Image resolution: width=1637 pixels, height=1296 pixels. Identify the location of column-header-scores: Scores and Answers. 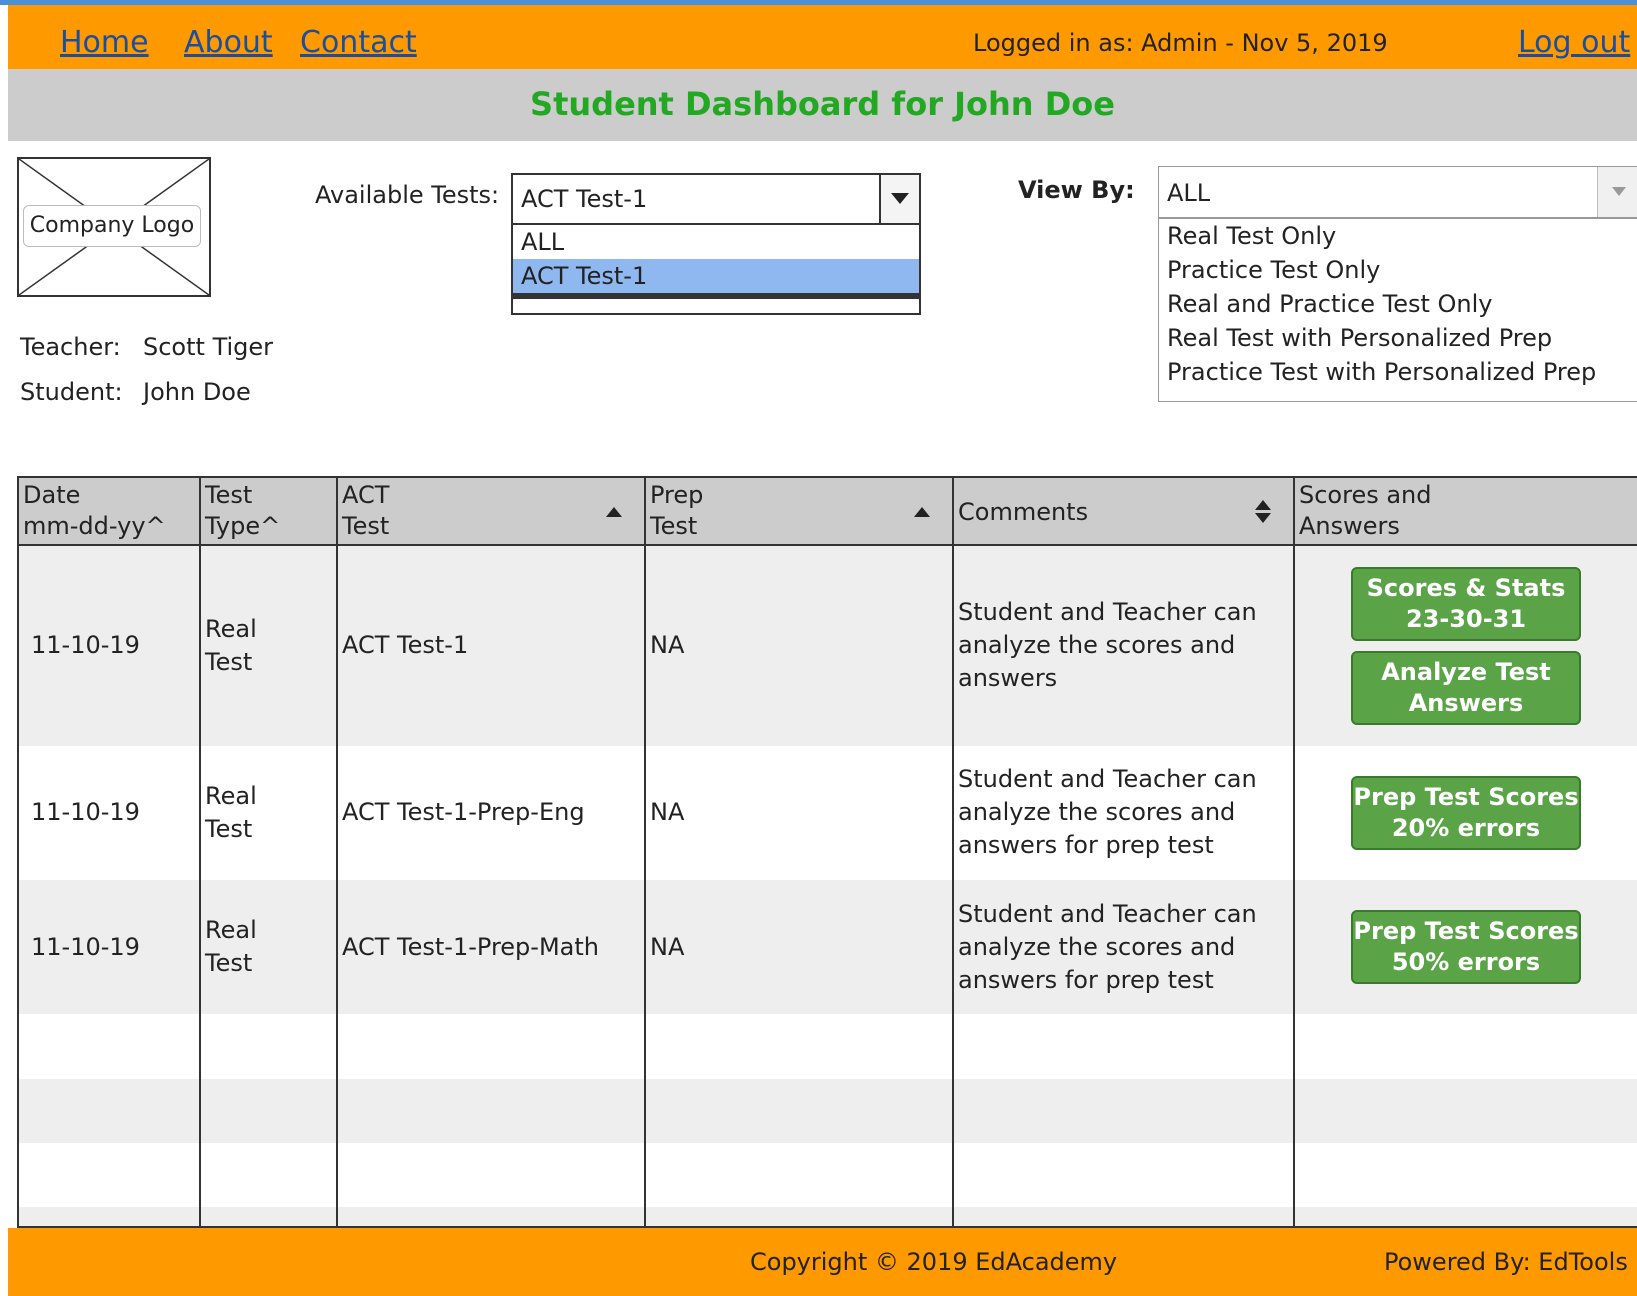
(1465, 511).